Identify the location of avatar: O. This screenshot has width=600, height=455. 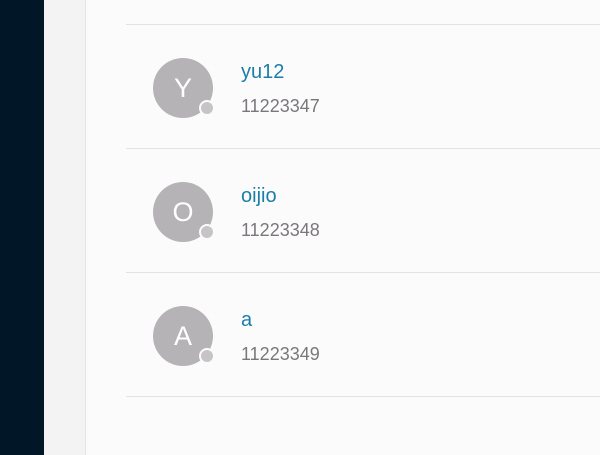
(184, 212).